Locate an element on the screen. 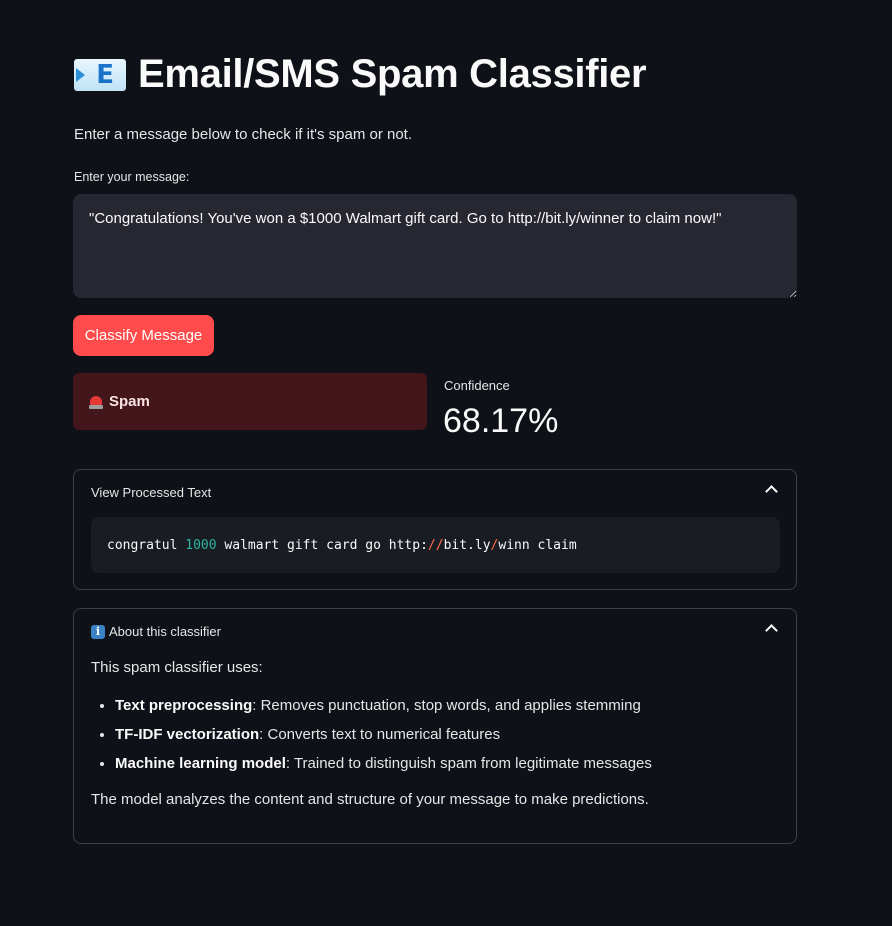 This screenshot has height=926, width=892. message-input-label: Enter your message: is located at coordinates (132, 177).